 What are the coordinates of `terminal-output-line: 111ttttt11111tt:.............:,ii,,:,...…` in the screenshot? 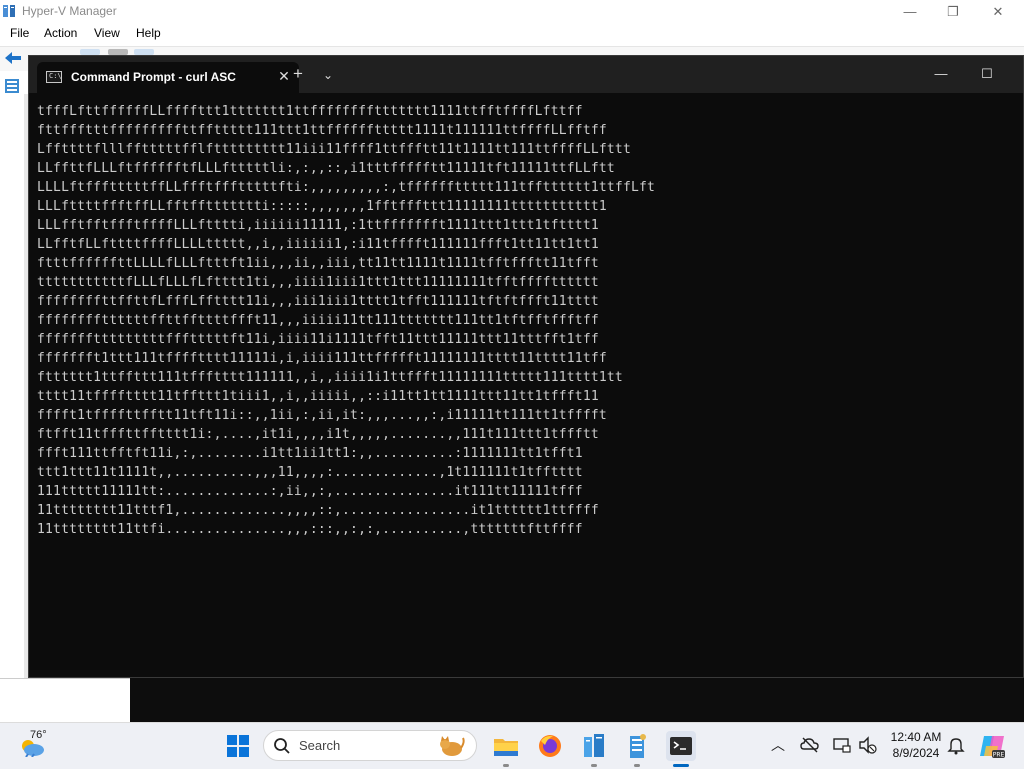 It's located at (310, 491).